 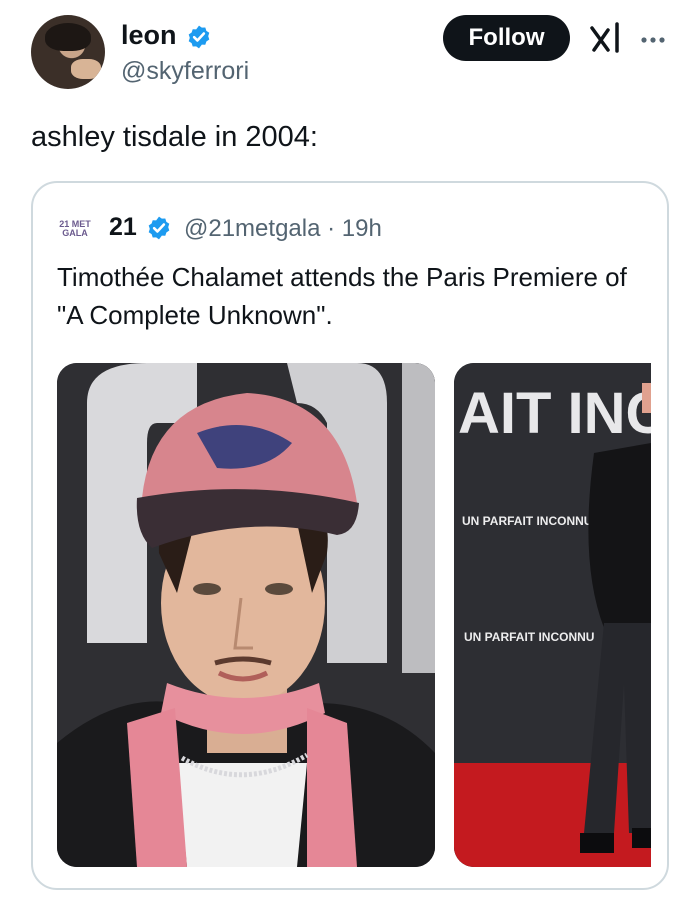 What do you see at coordinates (506, 38) in the screenshot?
I see `follow-button: Follow` at bounding box center [506, 38].